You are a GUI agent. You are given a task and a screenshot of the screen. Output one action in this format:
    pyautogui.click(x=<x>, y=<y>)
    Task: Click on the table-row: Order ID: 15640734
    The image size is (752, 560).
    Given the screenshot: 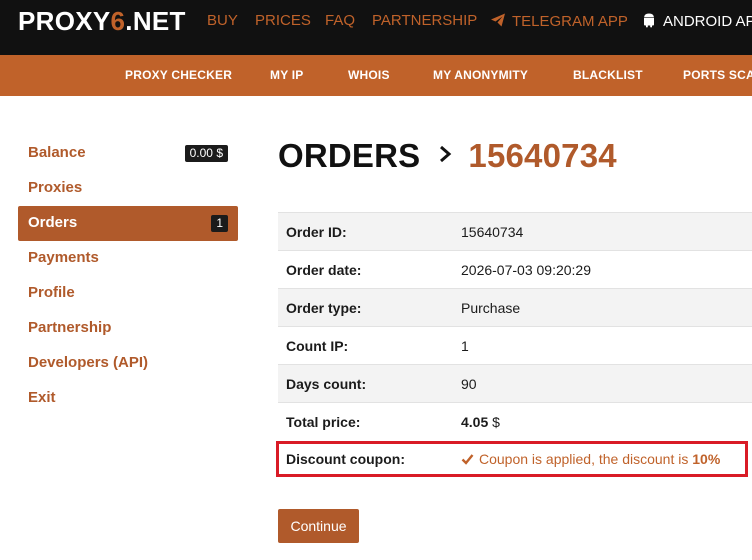 What is the action you would take?
    pyautogui.click(x=515, y=231)
    